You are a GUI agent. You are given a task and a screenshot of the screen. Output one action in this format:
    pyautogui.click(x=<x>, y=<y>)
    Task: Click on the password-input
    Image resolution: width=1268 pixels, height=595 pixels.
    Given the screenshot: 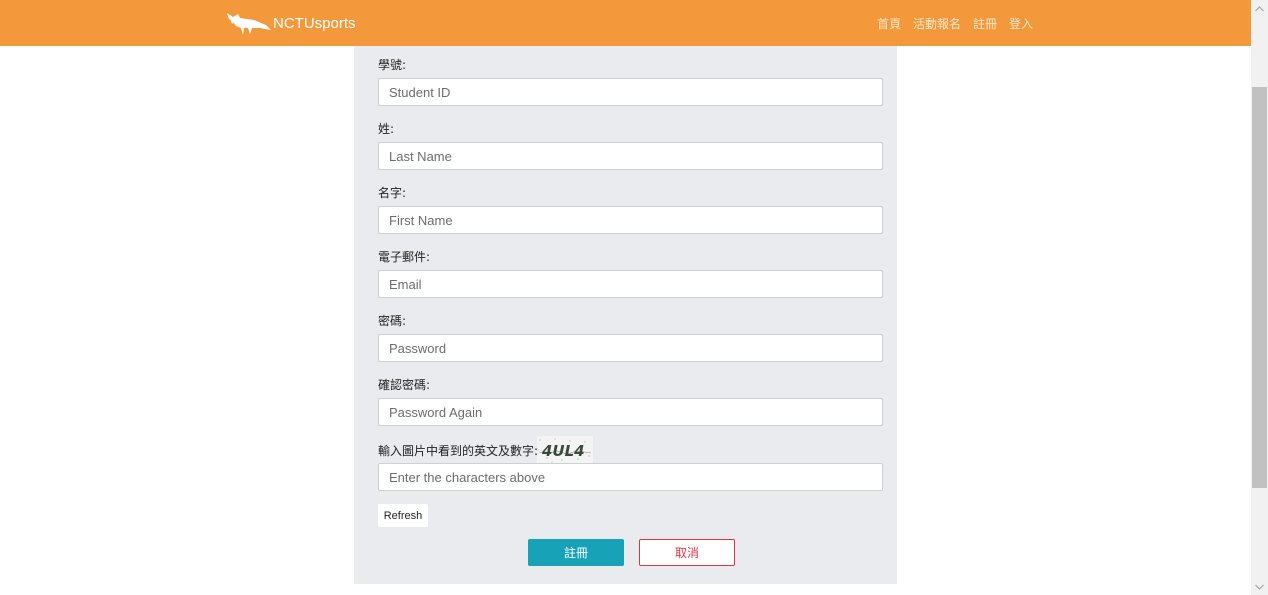 What is the action you would take?
    pyautogui.click(x=630, y=348)
    